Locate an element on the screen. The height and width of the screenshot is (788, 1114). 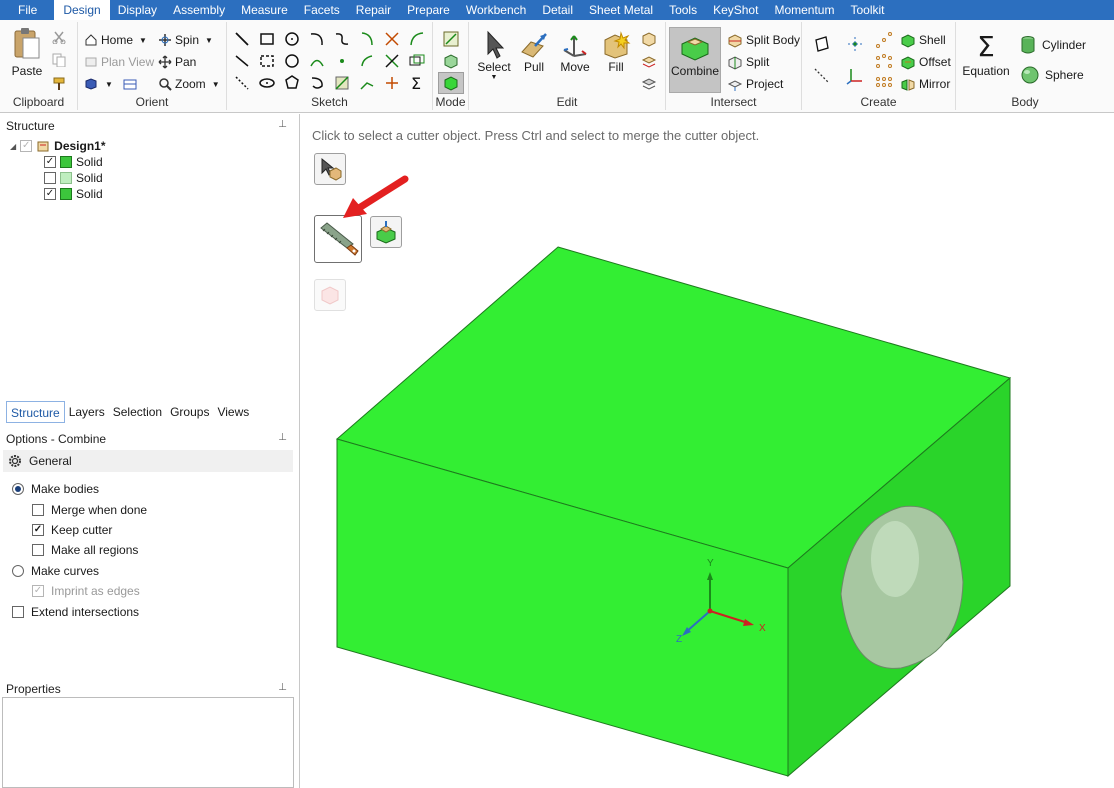
split-body-button: Split Body is located at coordinates (763, 40).